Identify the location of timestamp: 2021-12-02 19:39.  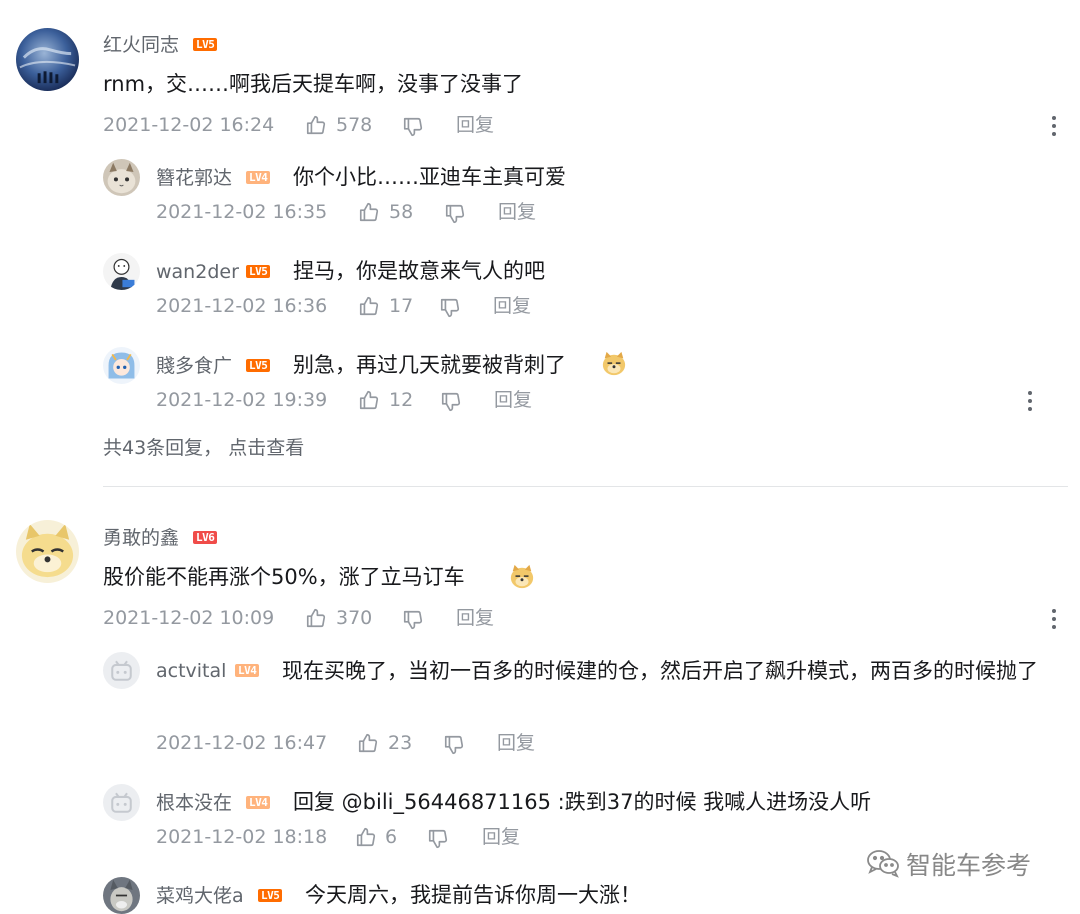
(242, 400).